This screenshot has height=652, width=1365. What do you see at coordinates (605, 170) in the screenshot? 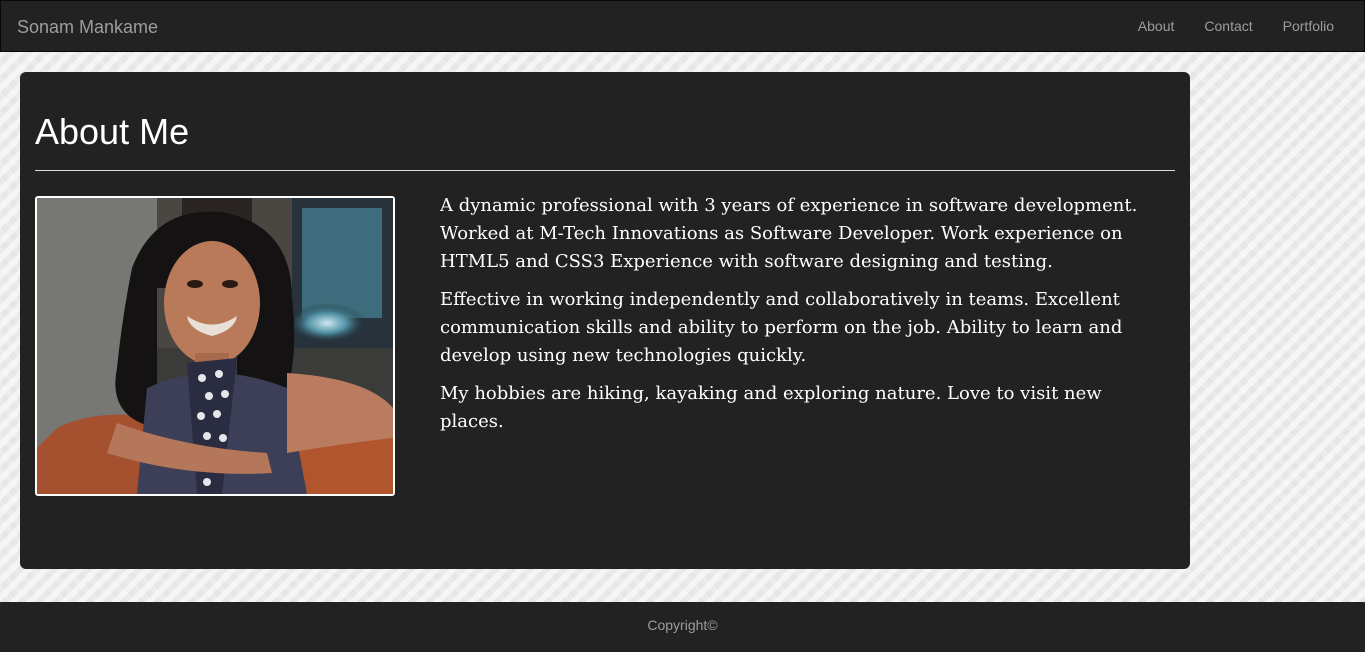
I see `heading-divider` at bounding box center [605, 170].